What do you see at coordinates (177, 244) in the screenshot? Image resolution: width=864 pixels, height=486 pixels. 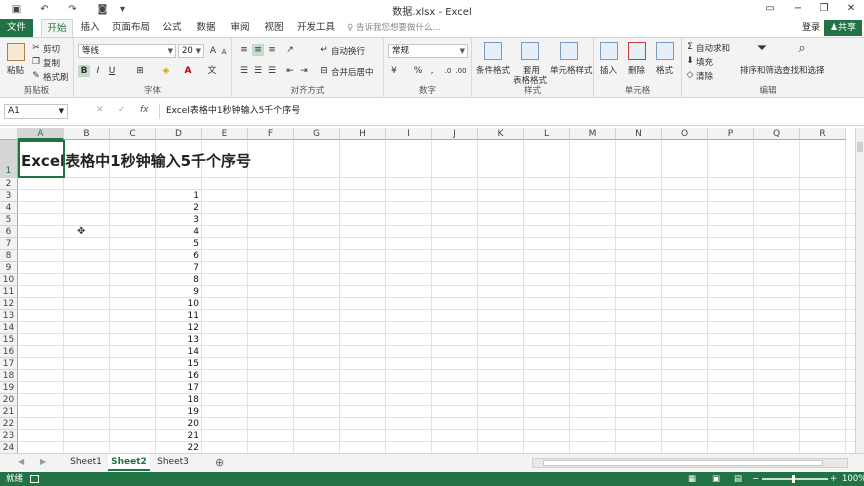 I see `cell-d7: 5` at bounding box center [177, 244].